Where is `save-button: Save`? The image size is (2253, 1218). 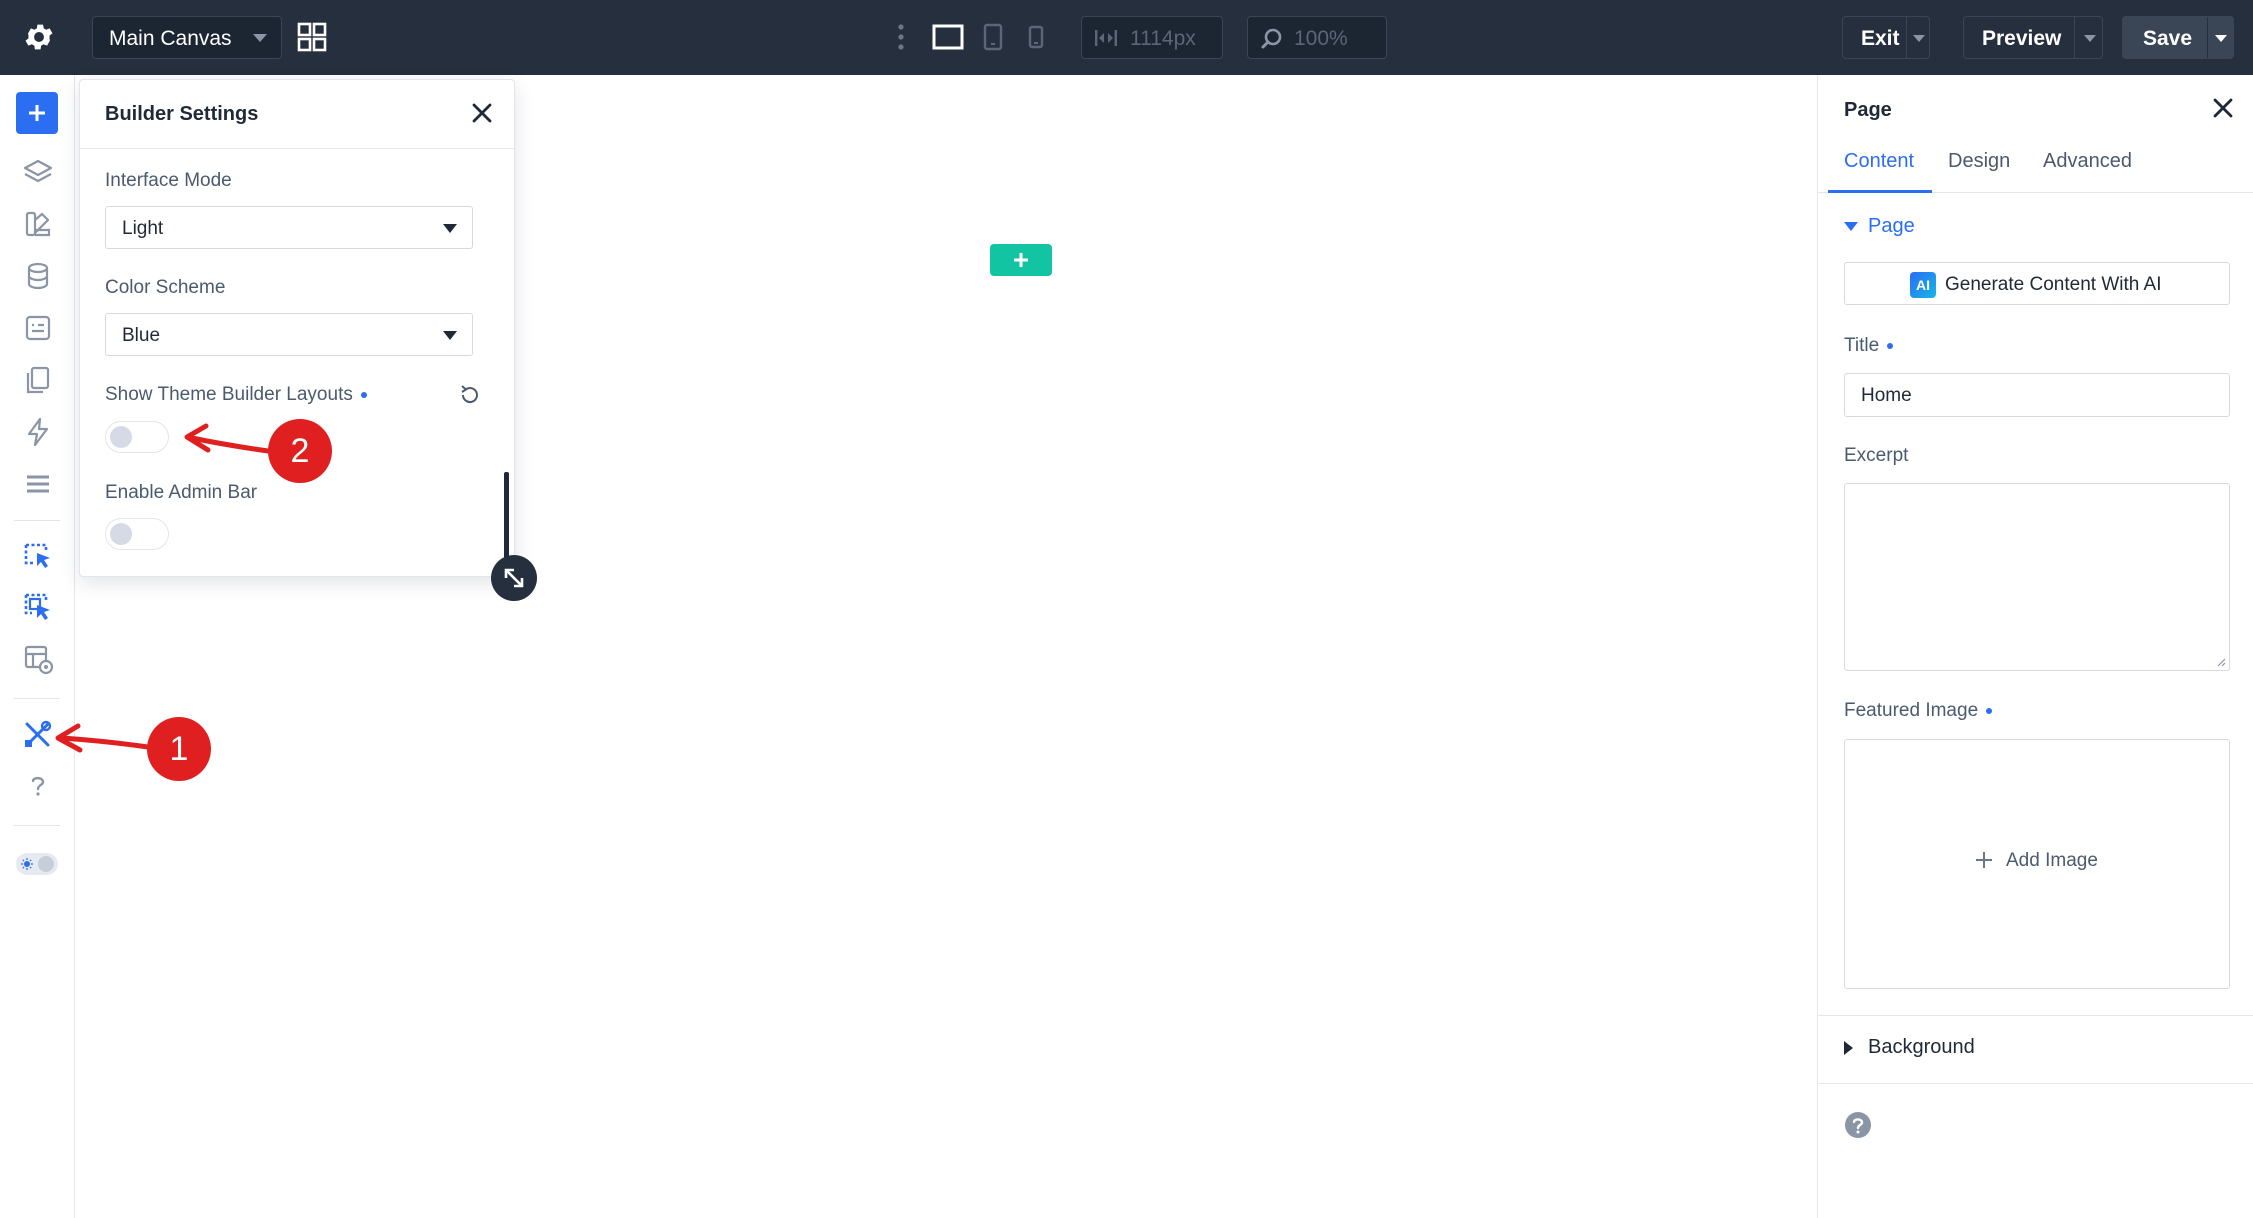 save-button: Save is located at coordinates (2178, 37).